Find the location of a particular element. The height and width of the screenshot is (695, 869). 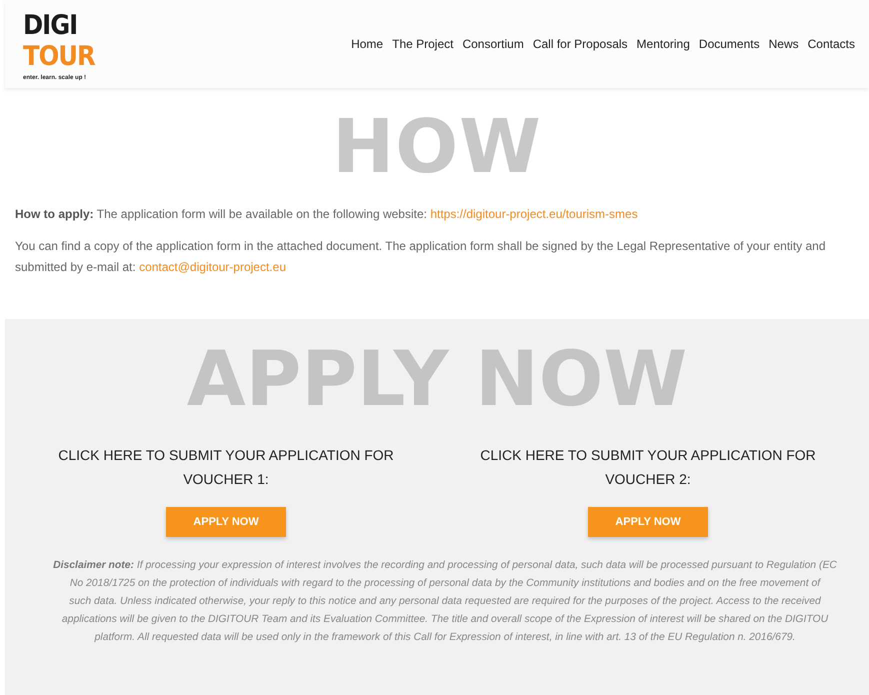

voucher-title: CLICK HERE TO SUBMIT YOUR APPLICATION FOR VOUCHER 2: is located at coordinates (648, 468).